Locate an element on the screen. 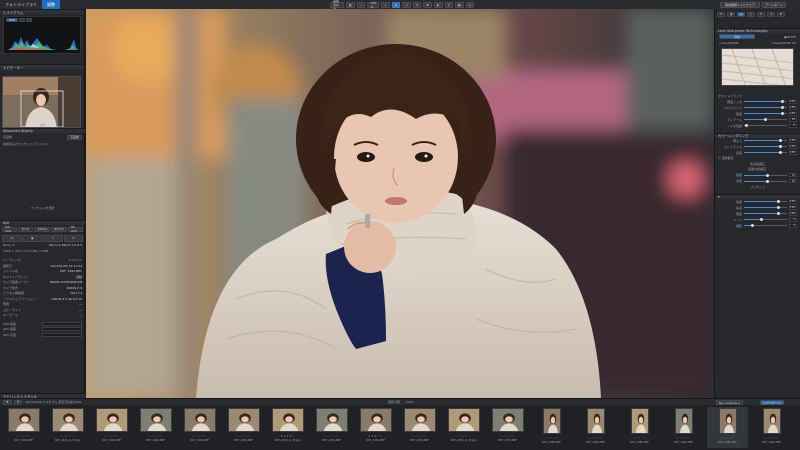 The height and width of the screenshot is (450, 800). geometry-icon: ▢ is located at coordinates (751, 14).